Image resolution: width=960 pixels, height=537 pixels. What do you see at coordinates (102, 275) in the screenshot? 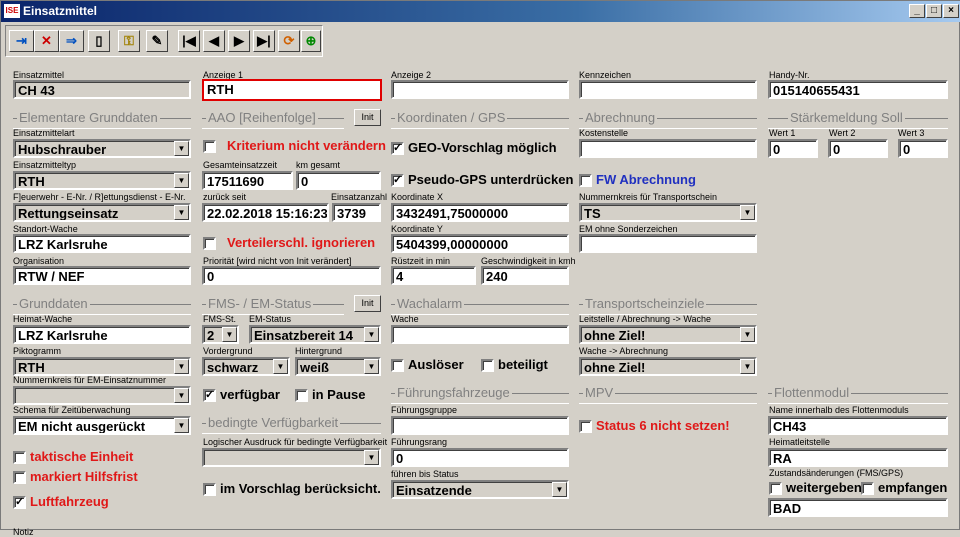
I see `org-field: RTW / NEF` at bounding box center [102, 275].